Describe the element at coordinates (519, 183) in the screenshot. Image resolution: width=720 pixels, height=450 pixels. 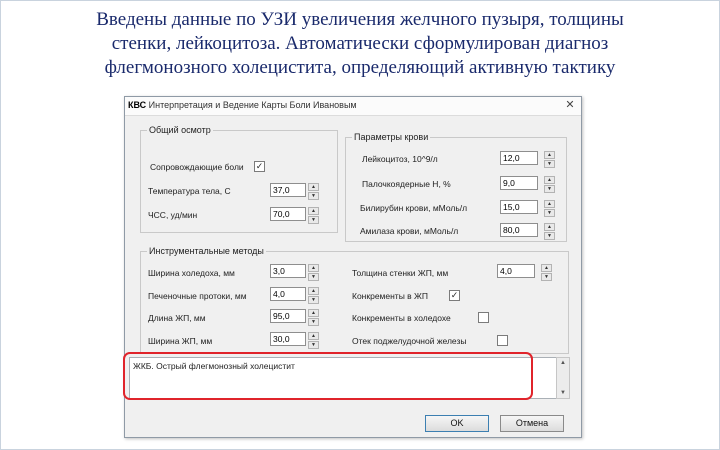
I see `band-neutrophils-input` at that location.